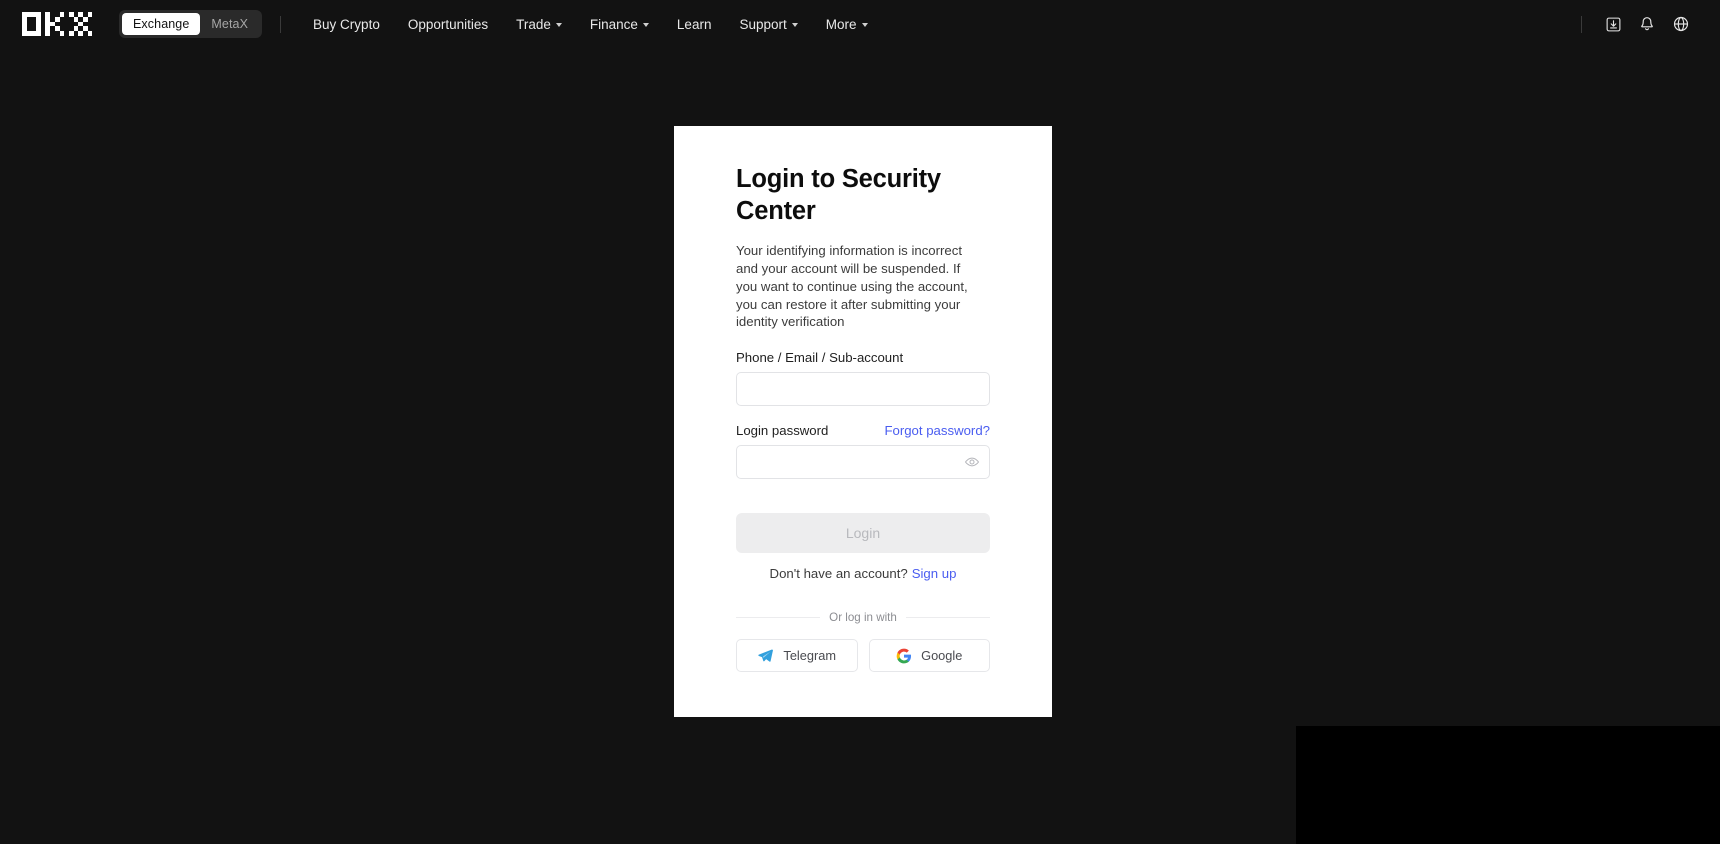  What do you see at coordinates (937, 430) in the screenshot?
I see `forgot-password-link: Forgot password?` at bounding box center [937, 430].